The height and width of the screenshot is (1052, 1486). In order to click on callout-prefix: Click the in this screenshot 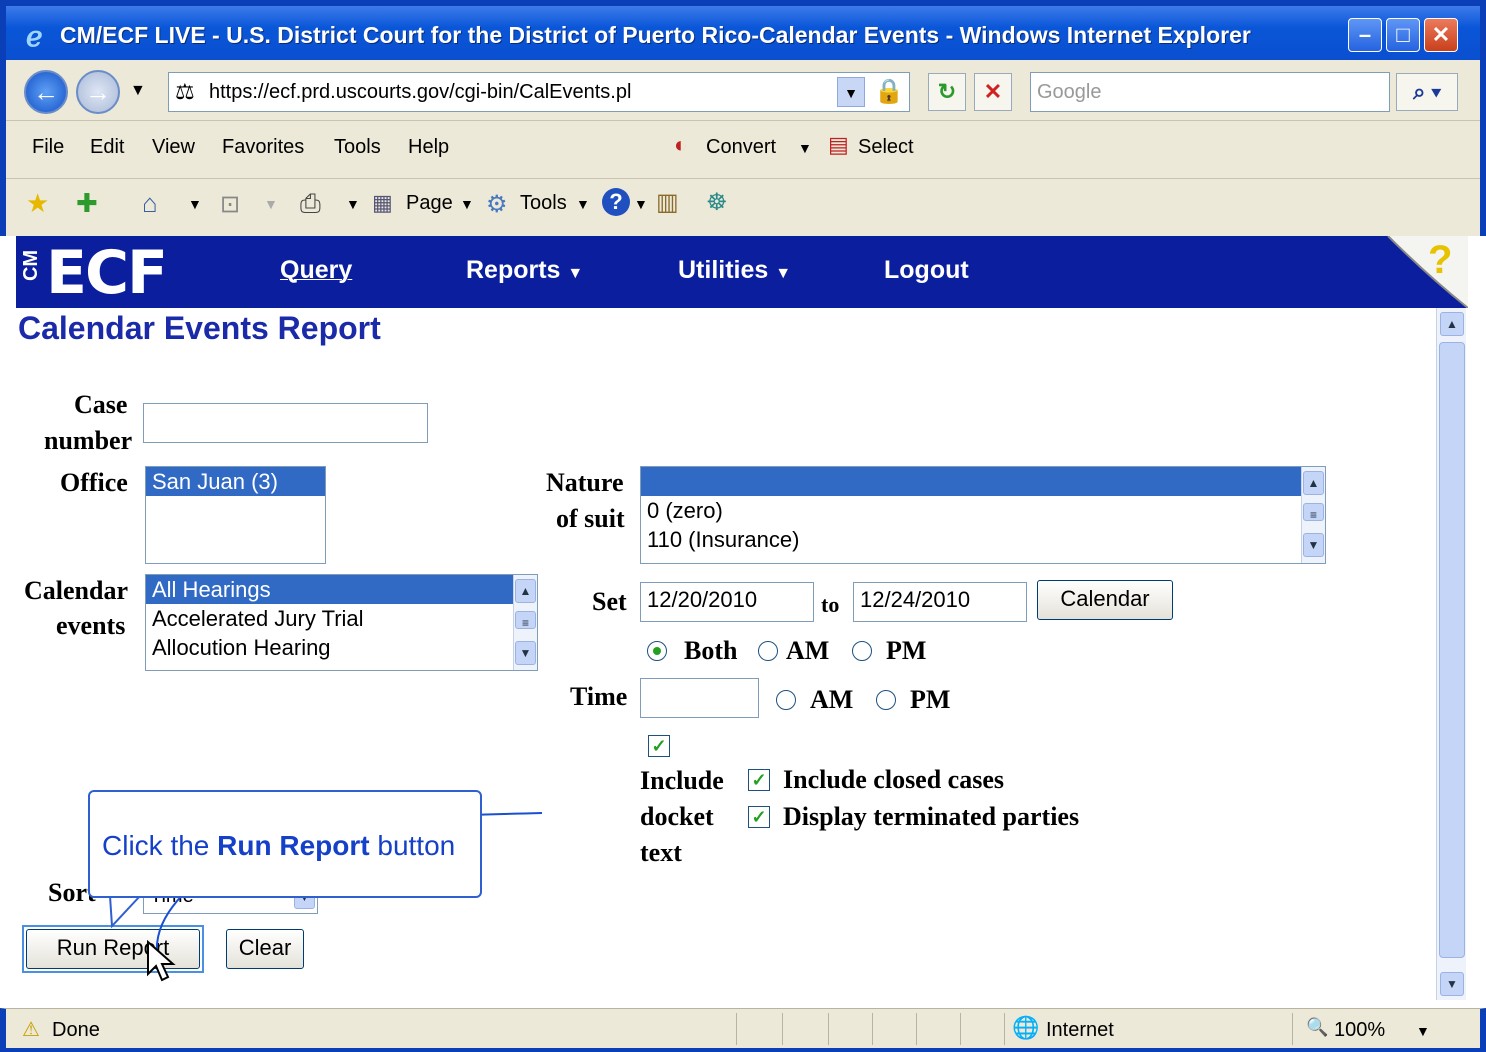, I will do `click(160, 845)`.